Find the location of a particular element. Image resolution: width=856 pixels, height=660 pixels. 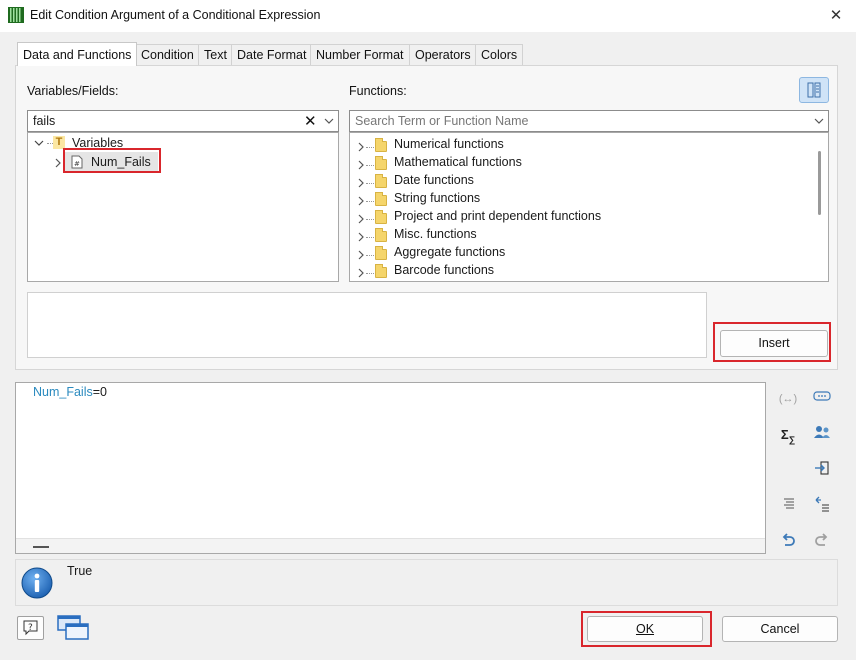

tab-colors: Colors is located at coordinates (499, 54).